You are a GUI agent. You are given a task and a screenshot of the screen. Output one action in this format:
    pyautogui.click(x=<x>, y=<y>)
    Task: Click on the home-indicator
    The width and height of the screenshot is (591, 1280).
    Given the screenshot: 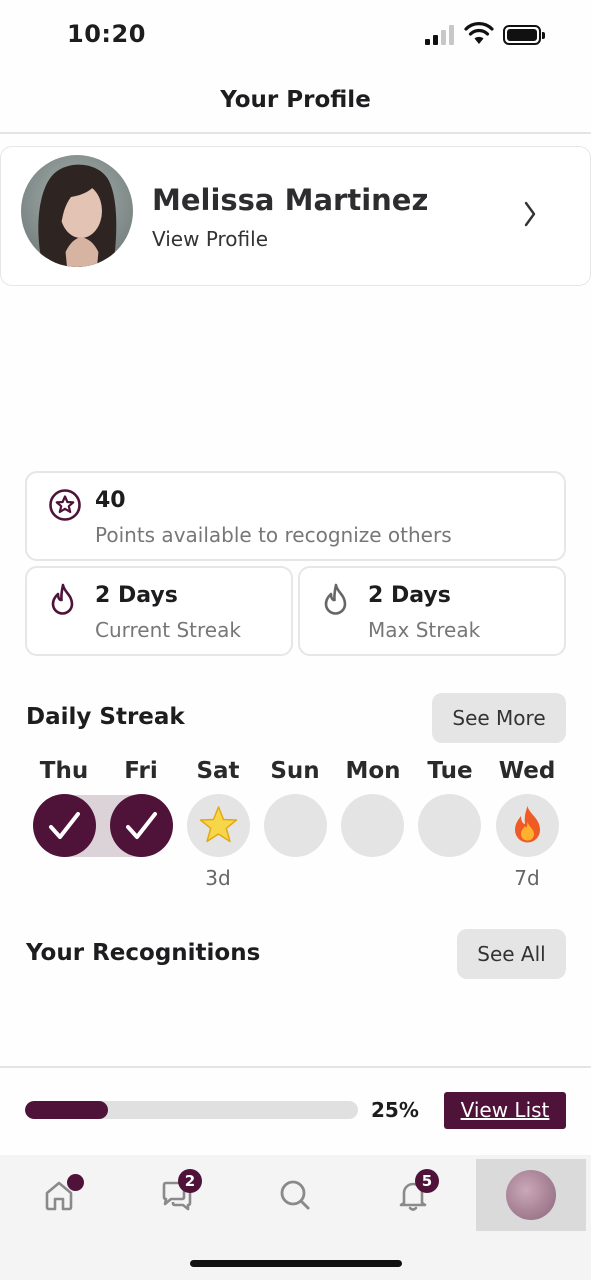 What is the action you would take?
    pyautogui.click(x=296, y=1263)
    